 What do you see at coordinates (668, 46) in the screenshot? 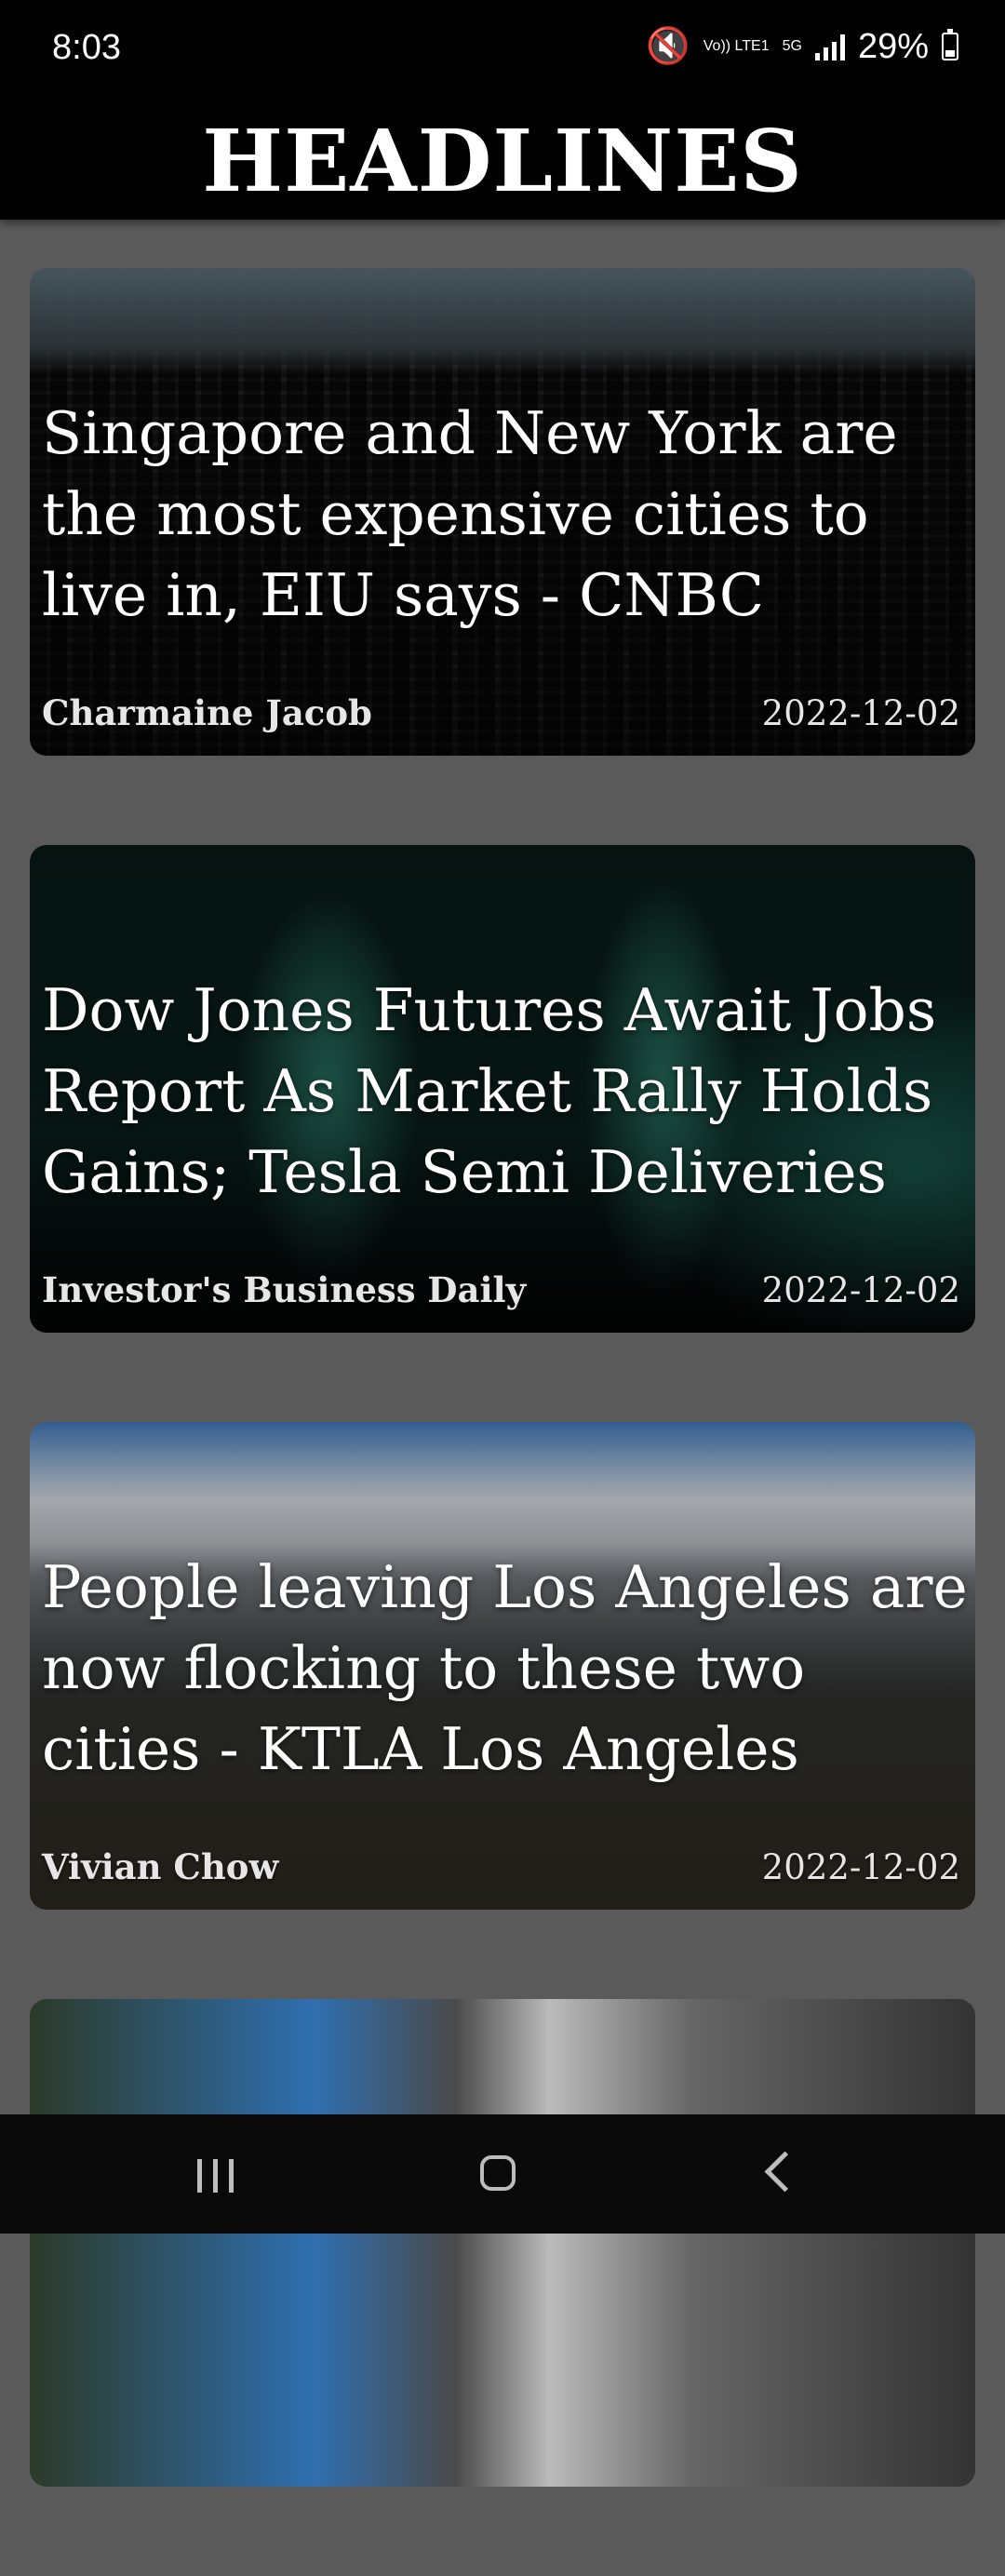
I see `mute-icon: 🔇` at bounding box center [668, 46].